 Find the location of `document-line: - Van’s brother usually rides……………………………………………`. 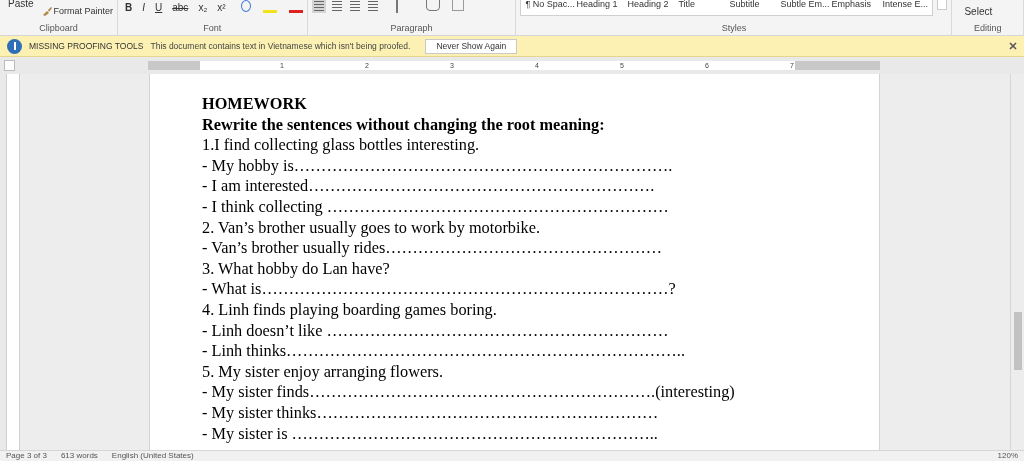

document-line: - Van’s brother usually rides…………………………………………… is located at coordinates (433, 248).